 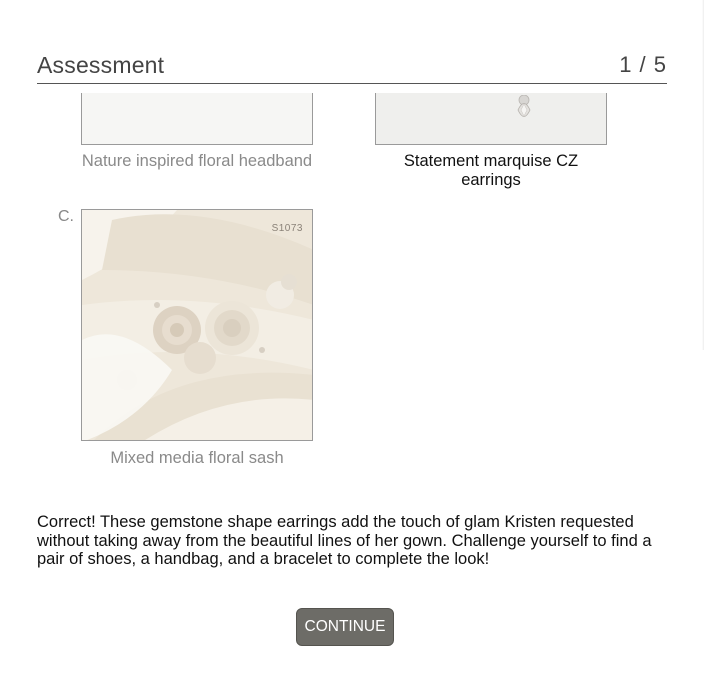 What do you see at coordinates (101, 65) in the screenshot?
I see `assessment-title: Assessment` at bounding box center [101, 65].